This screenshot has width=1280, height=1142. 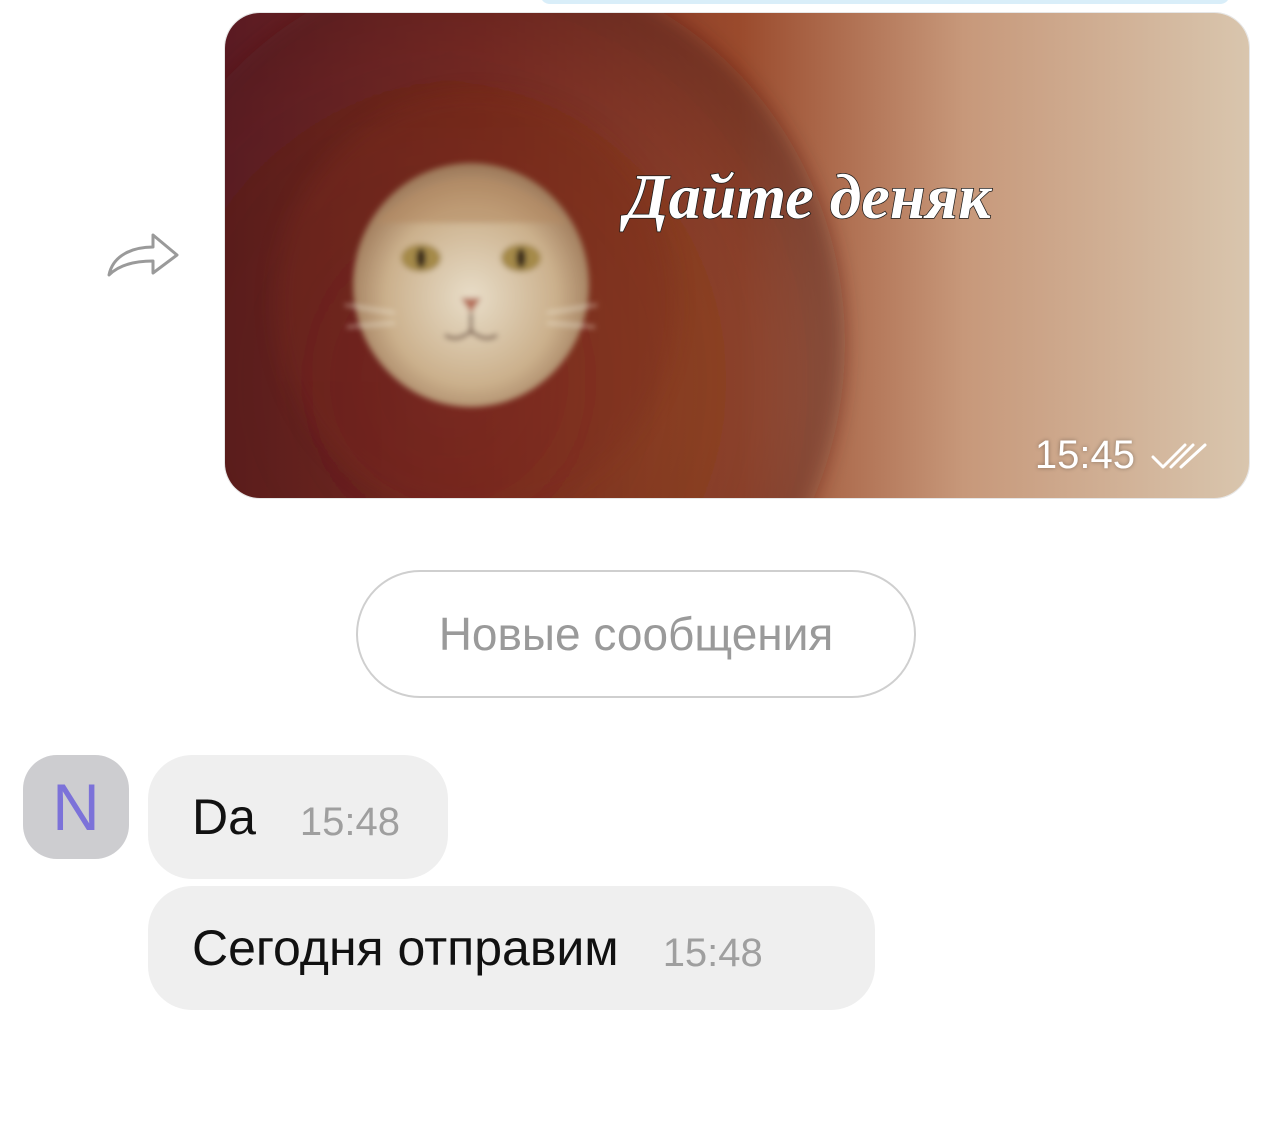 I want to click on forward-button, so click(x=143, y=255).